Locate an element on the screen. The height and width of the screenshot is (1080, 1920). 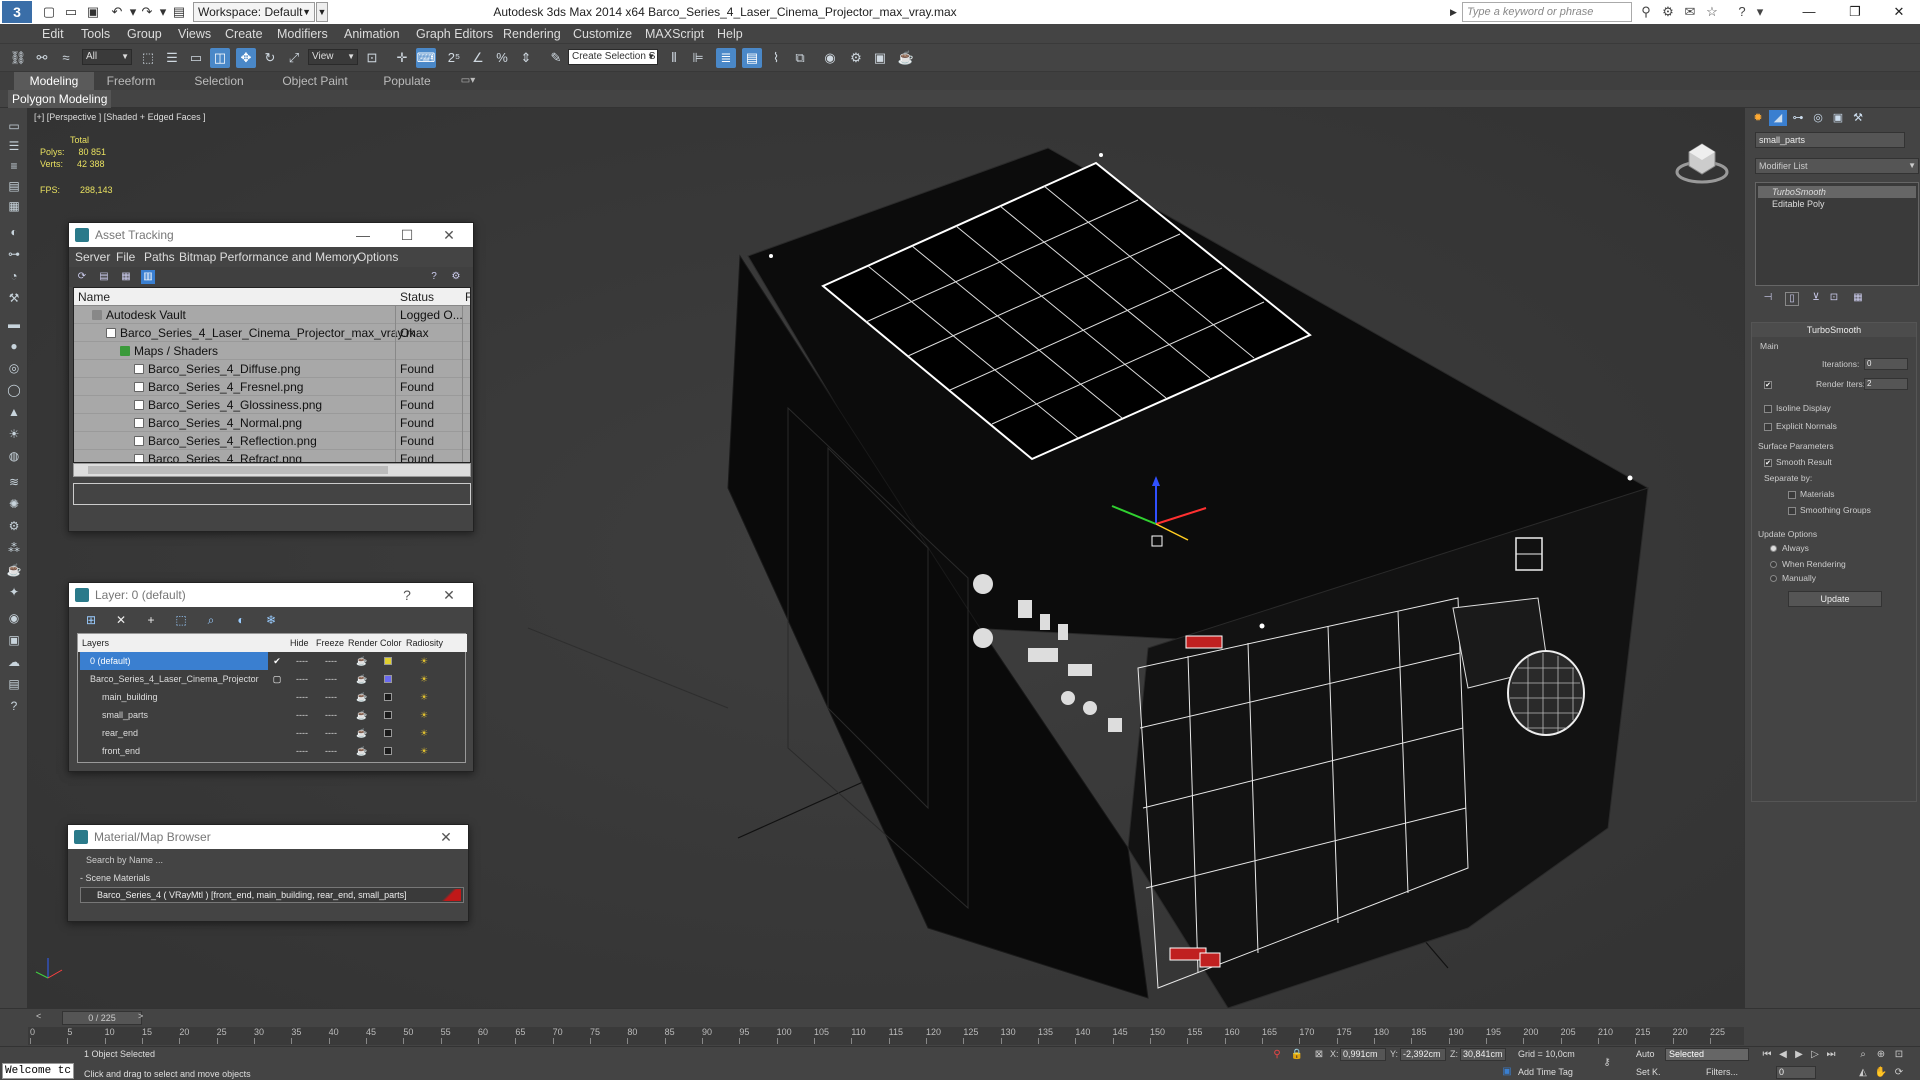
render-iters-spinner: 2 is located at coordinates (1886, 384).